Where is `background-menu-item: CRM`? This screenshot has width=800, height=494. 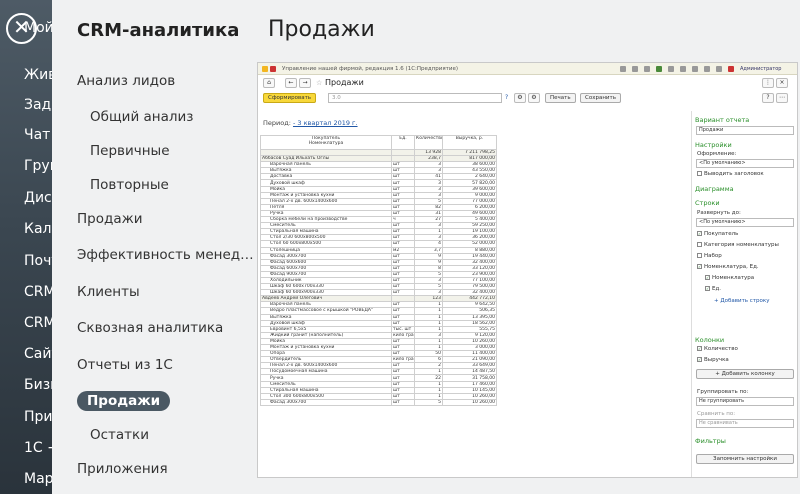
background-menu-item: CRM is located at coordinates (38, 323).